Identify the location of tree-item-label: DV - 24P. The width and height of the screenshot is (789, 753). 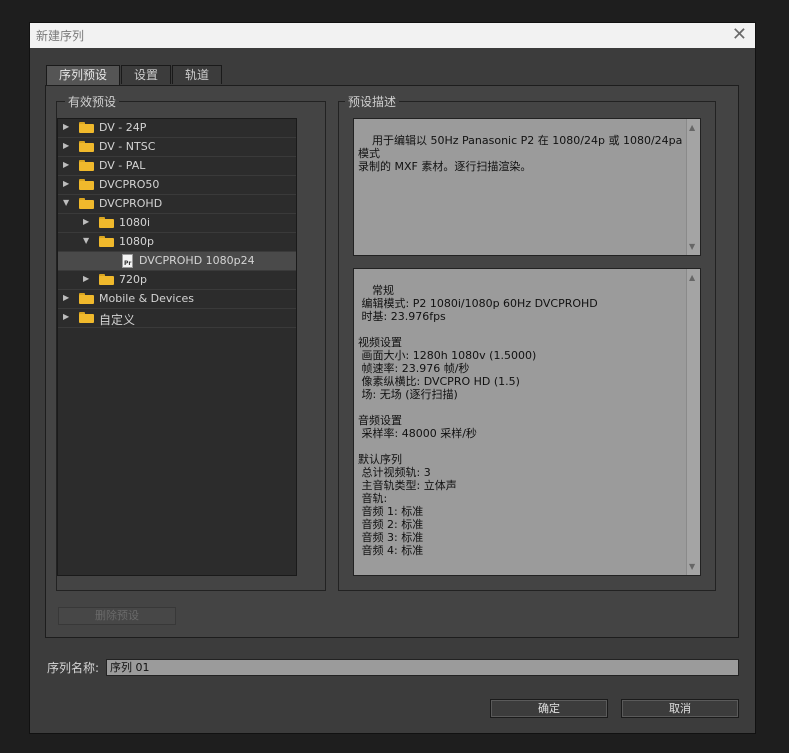
(123, 127).